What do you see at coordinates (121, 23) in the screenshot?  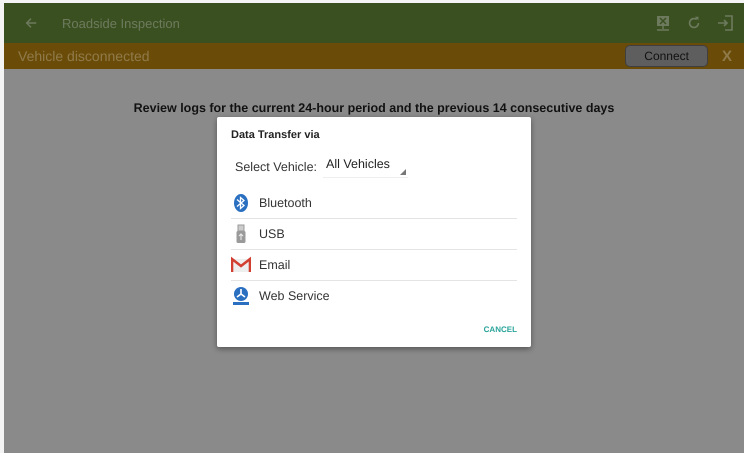 I see `app-title: Roadside Inspection` at bounding box center [121, 23].